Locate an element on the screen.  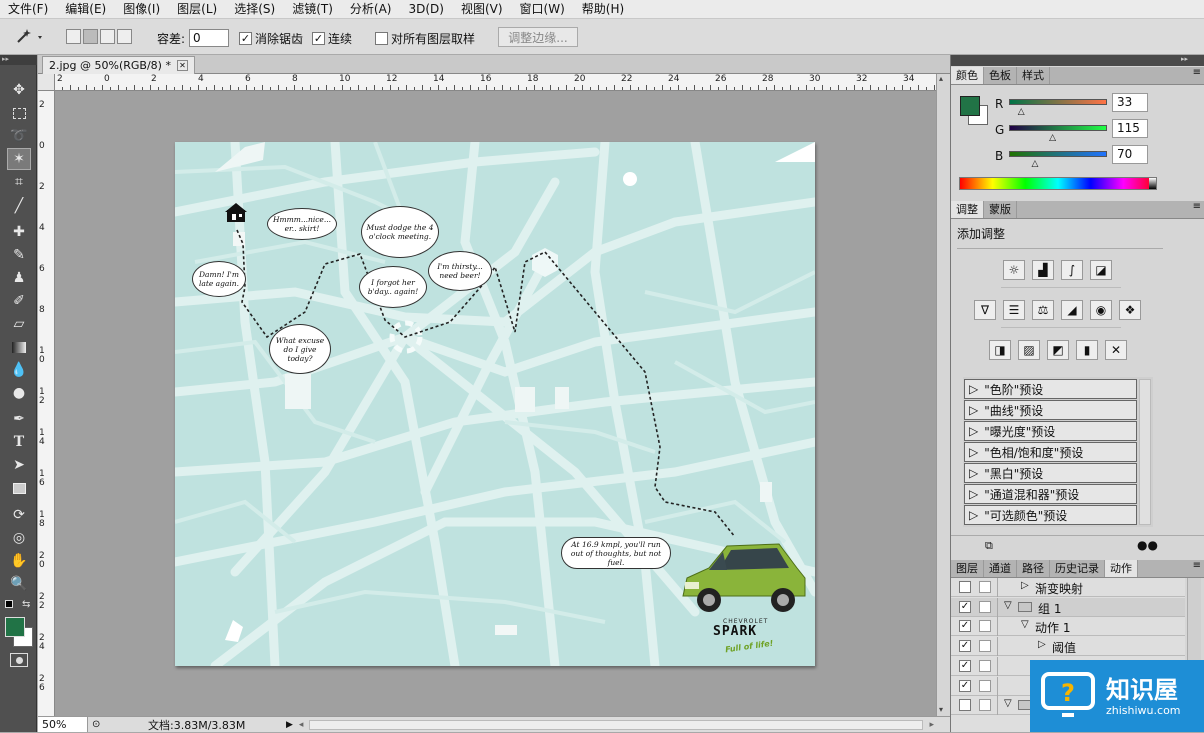
foreground-color-chip is located at coordinates (970, 106).